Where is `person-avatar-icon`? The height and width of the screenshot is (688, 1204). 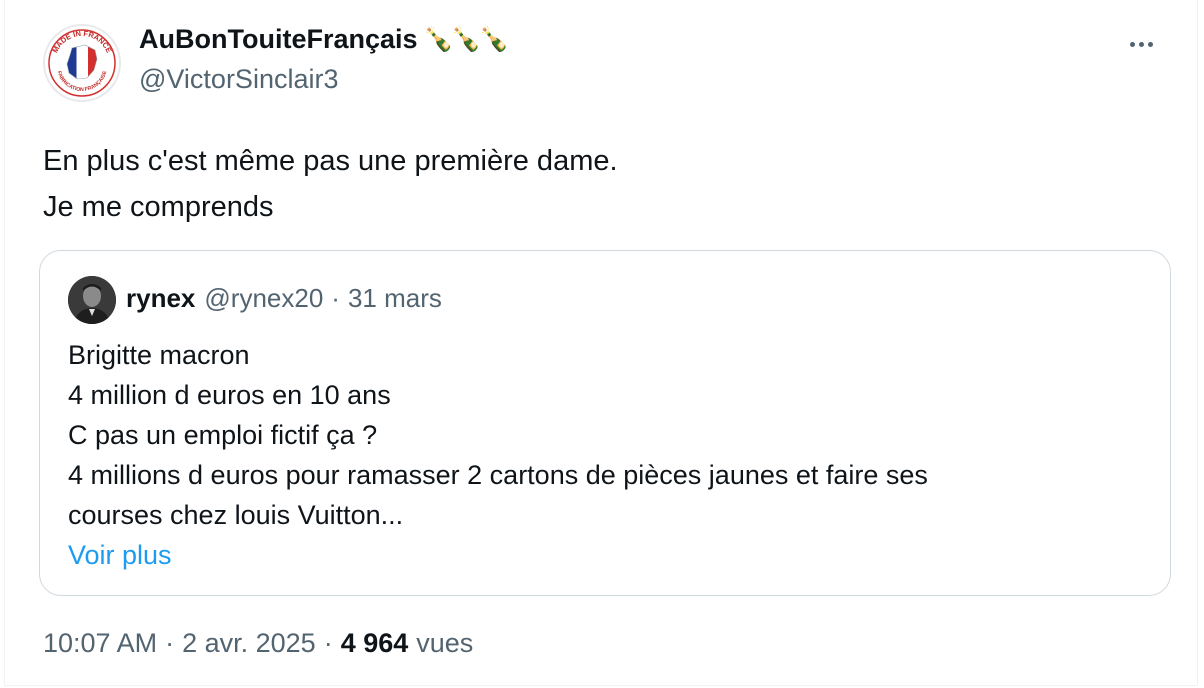 person-avatar-icon is located at coordinates (92, 300).